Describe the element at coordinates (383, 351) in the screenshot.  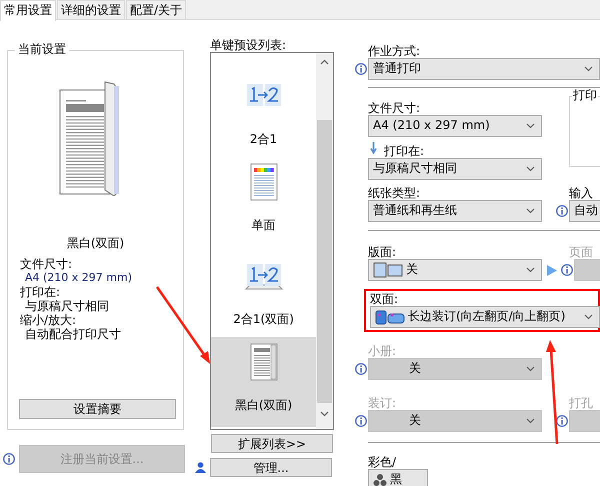
I see `field-label: 小册:` at that location.